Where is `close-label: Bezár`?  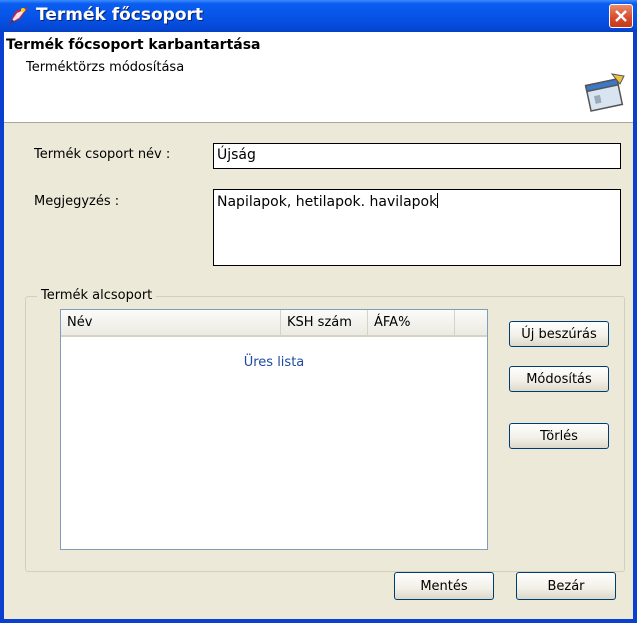
close-label: Bezár is located at coordinates (566, 586).